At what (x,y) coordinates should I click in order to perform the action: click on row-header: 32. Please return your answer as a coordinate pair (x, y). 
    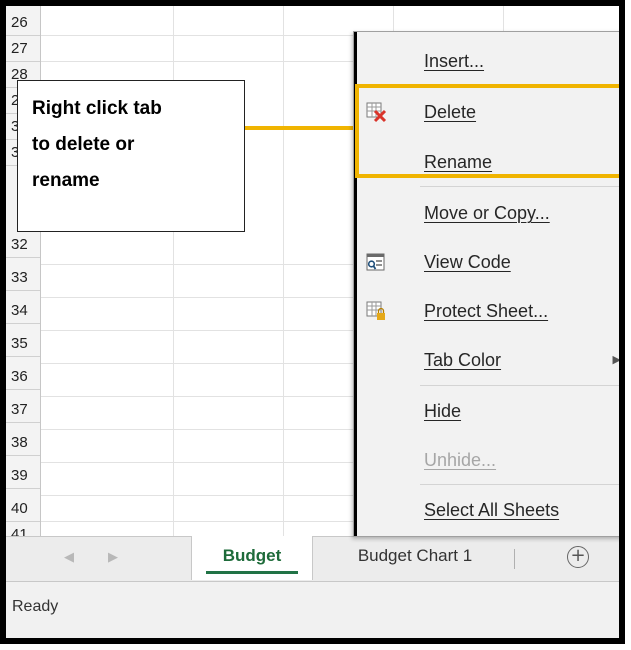
    Looking at the image, I should click on (23, 245).